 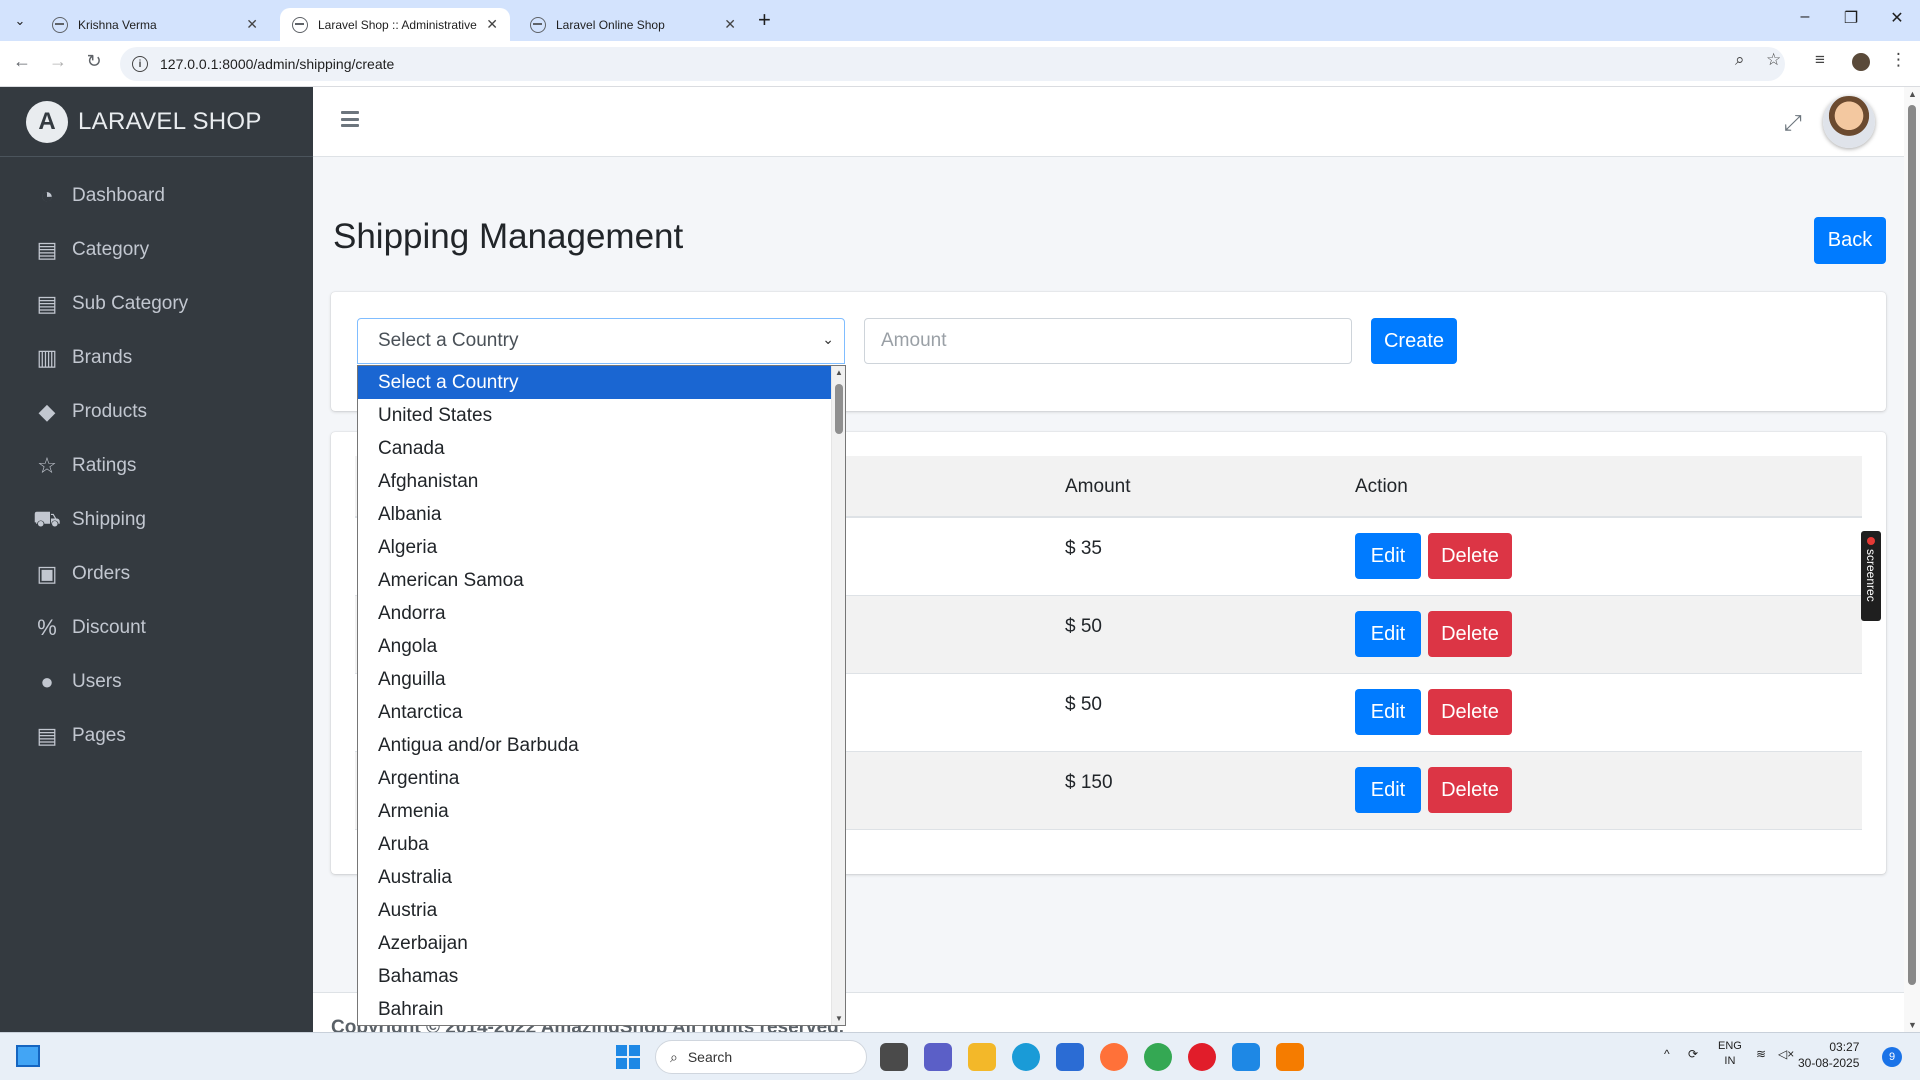 What do you see at coordinates (595, 646) in the screenshot?
I see `country-option: Angola` at bounding box center [595, 646].